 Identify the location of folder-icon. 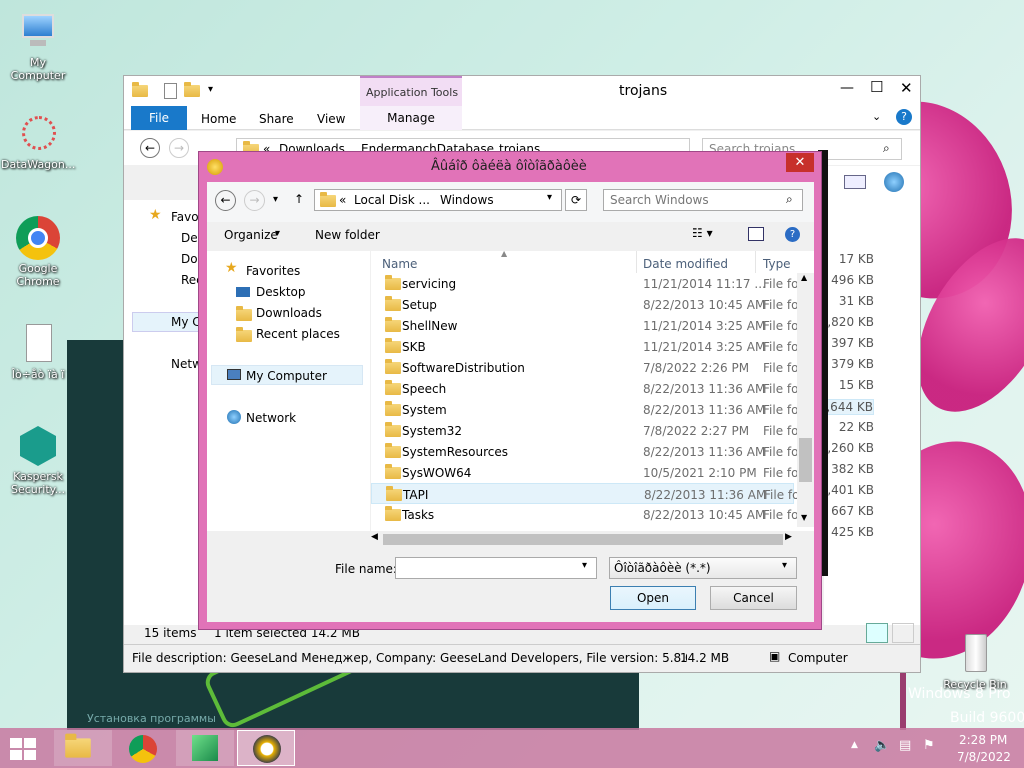
(140, 89).